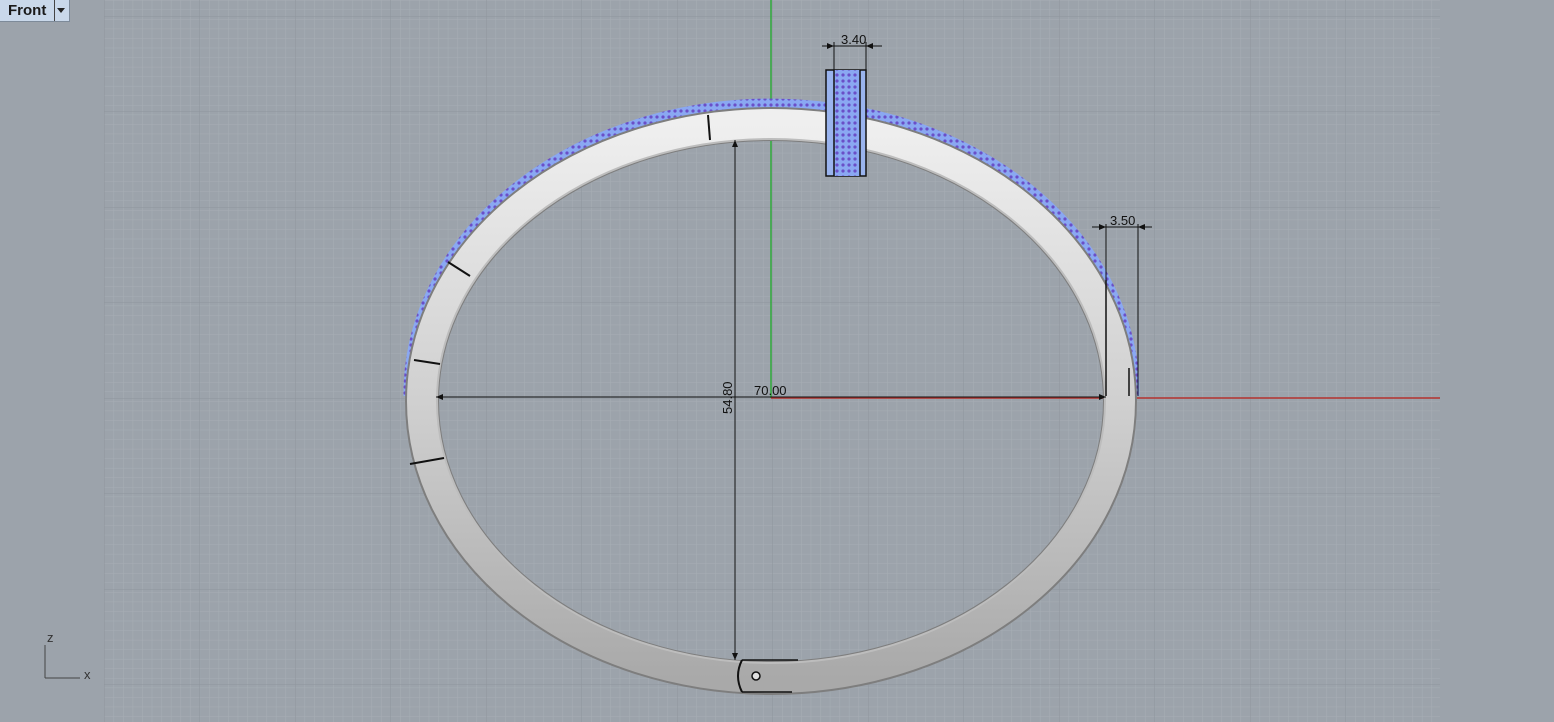 This screenshot has width=1554, height=722. What do you see at coordinates (60, 10) in the screenshot?
I see `triangle-down-icon` at bounding box center [60, 10].